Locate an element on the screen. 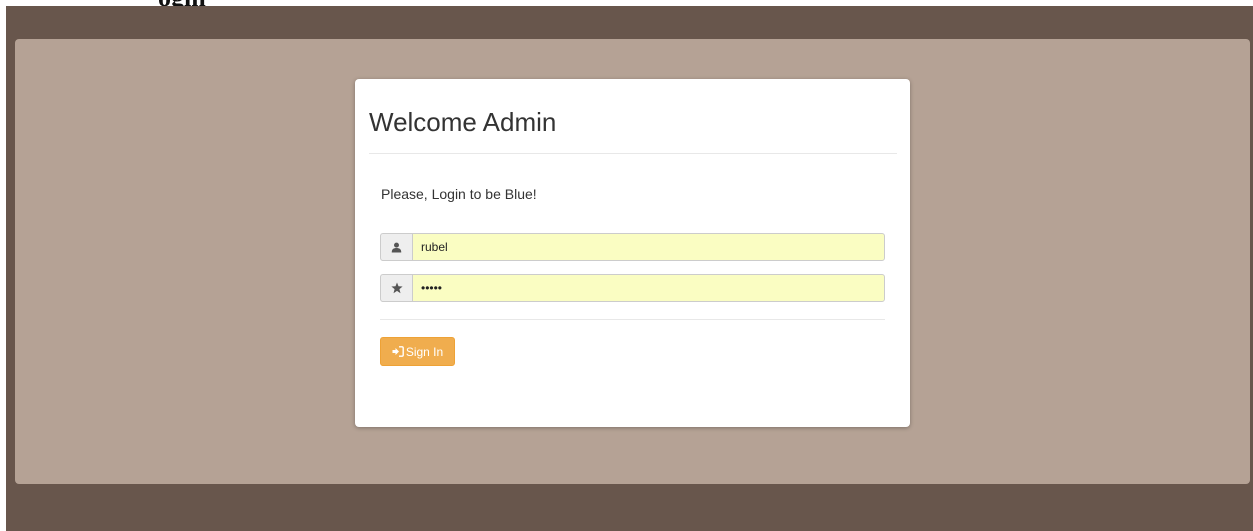 This screenshot has height=531, width=1253. login-title: Welcome Admin is located at coordinates (463, 122).